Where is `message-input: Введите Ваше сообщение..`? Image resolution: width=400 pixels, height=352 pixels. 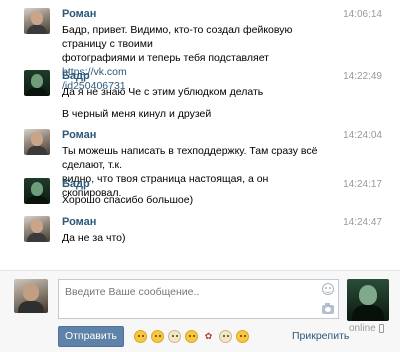
message-input: Введите Ваше сообщение.. is located at coordinates (198, 299).